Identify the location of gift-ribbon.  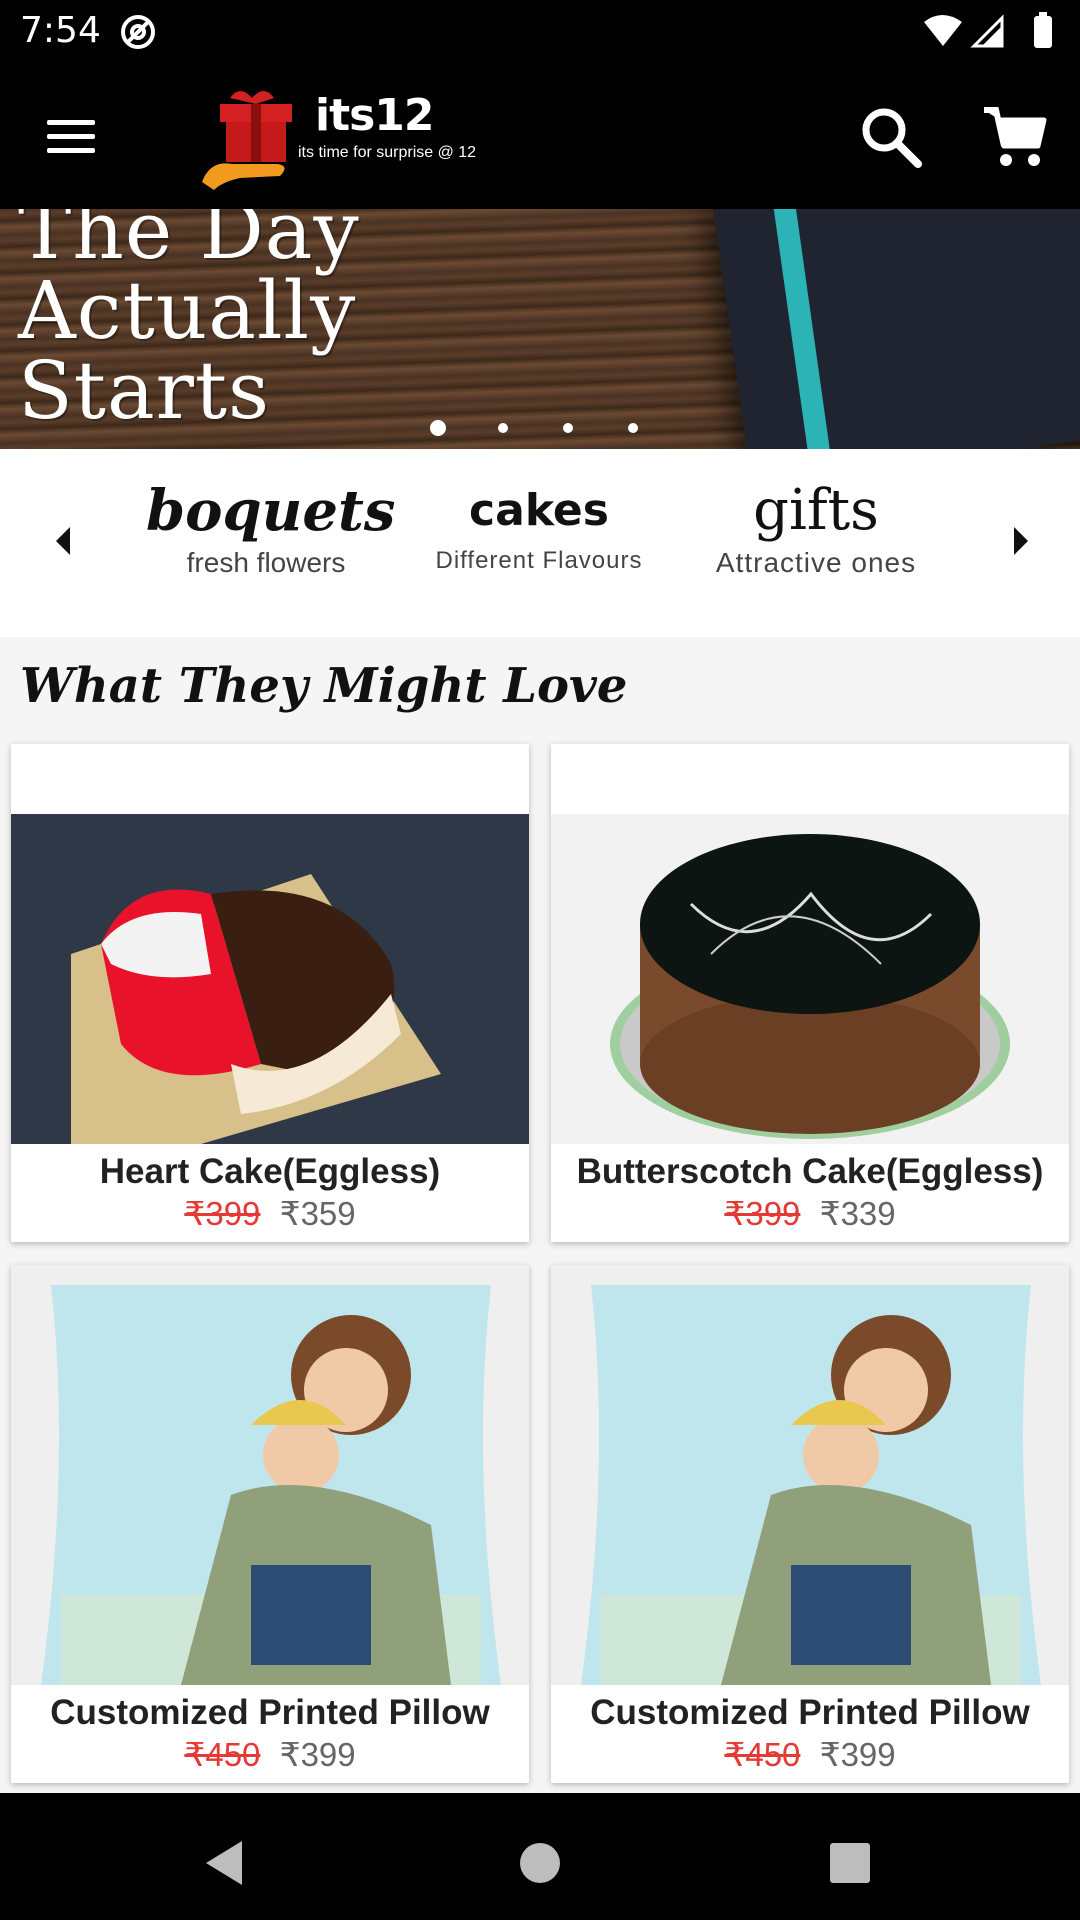
(803, 329).